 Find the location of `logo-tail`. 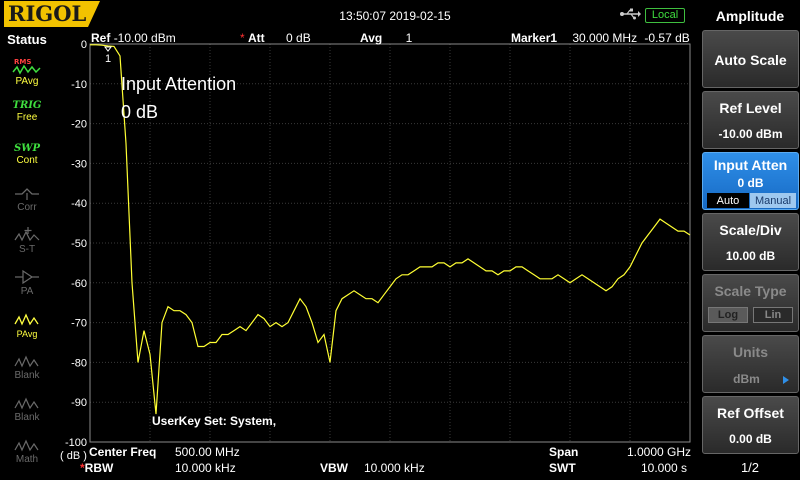

logo-tail is located at coordinates (94, 14).